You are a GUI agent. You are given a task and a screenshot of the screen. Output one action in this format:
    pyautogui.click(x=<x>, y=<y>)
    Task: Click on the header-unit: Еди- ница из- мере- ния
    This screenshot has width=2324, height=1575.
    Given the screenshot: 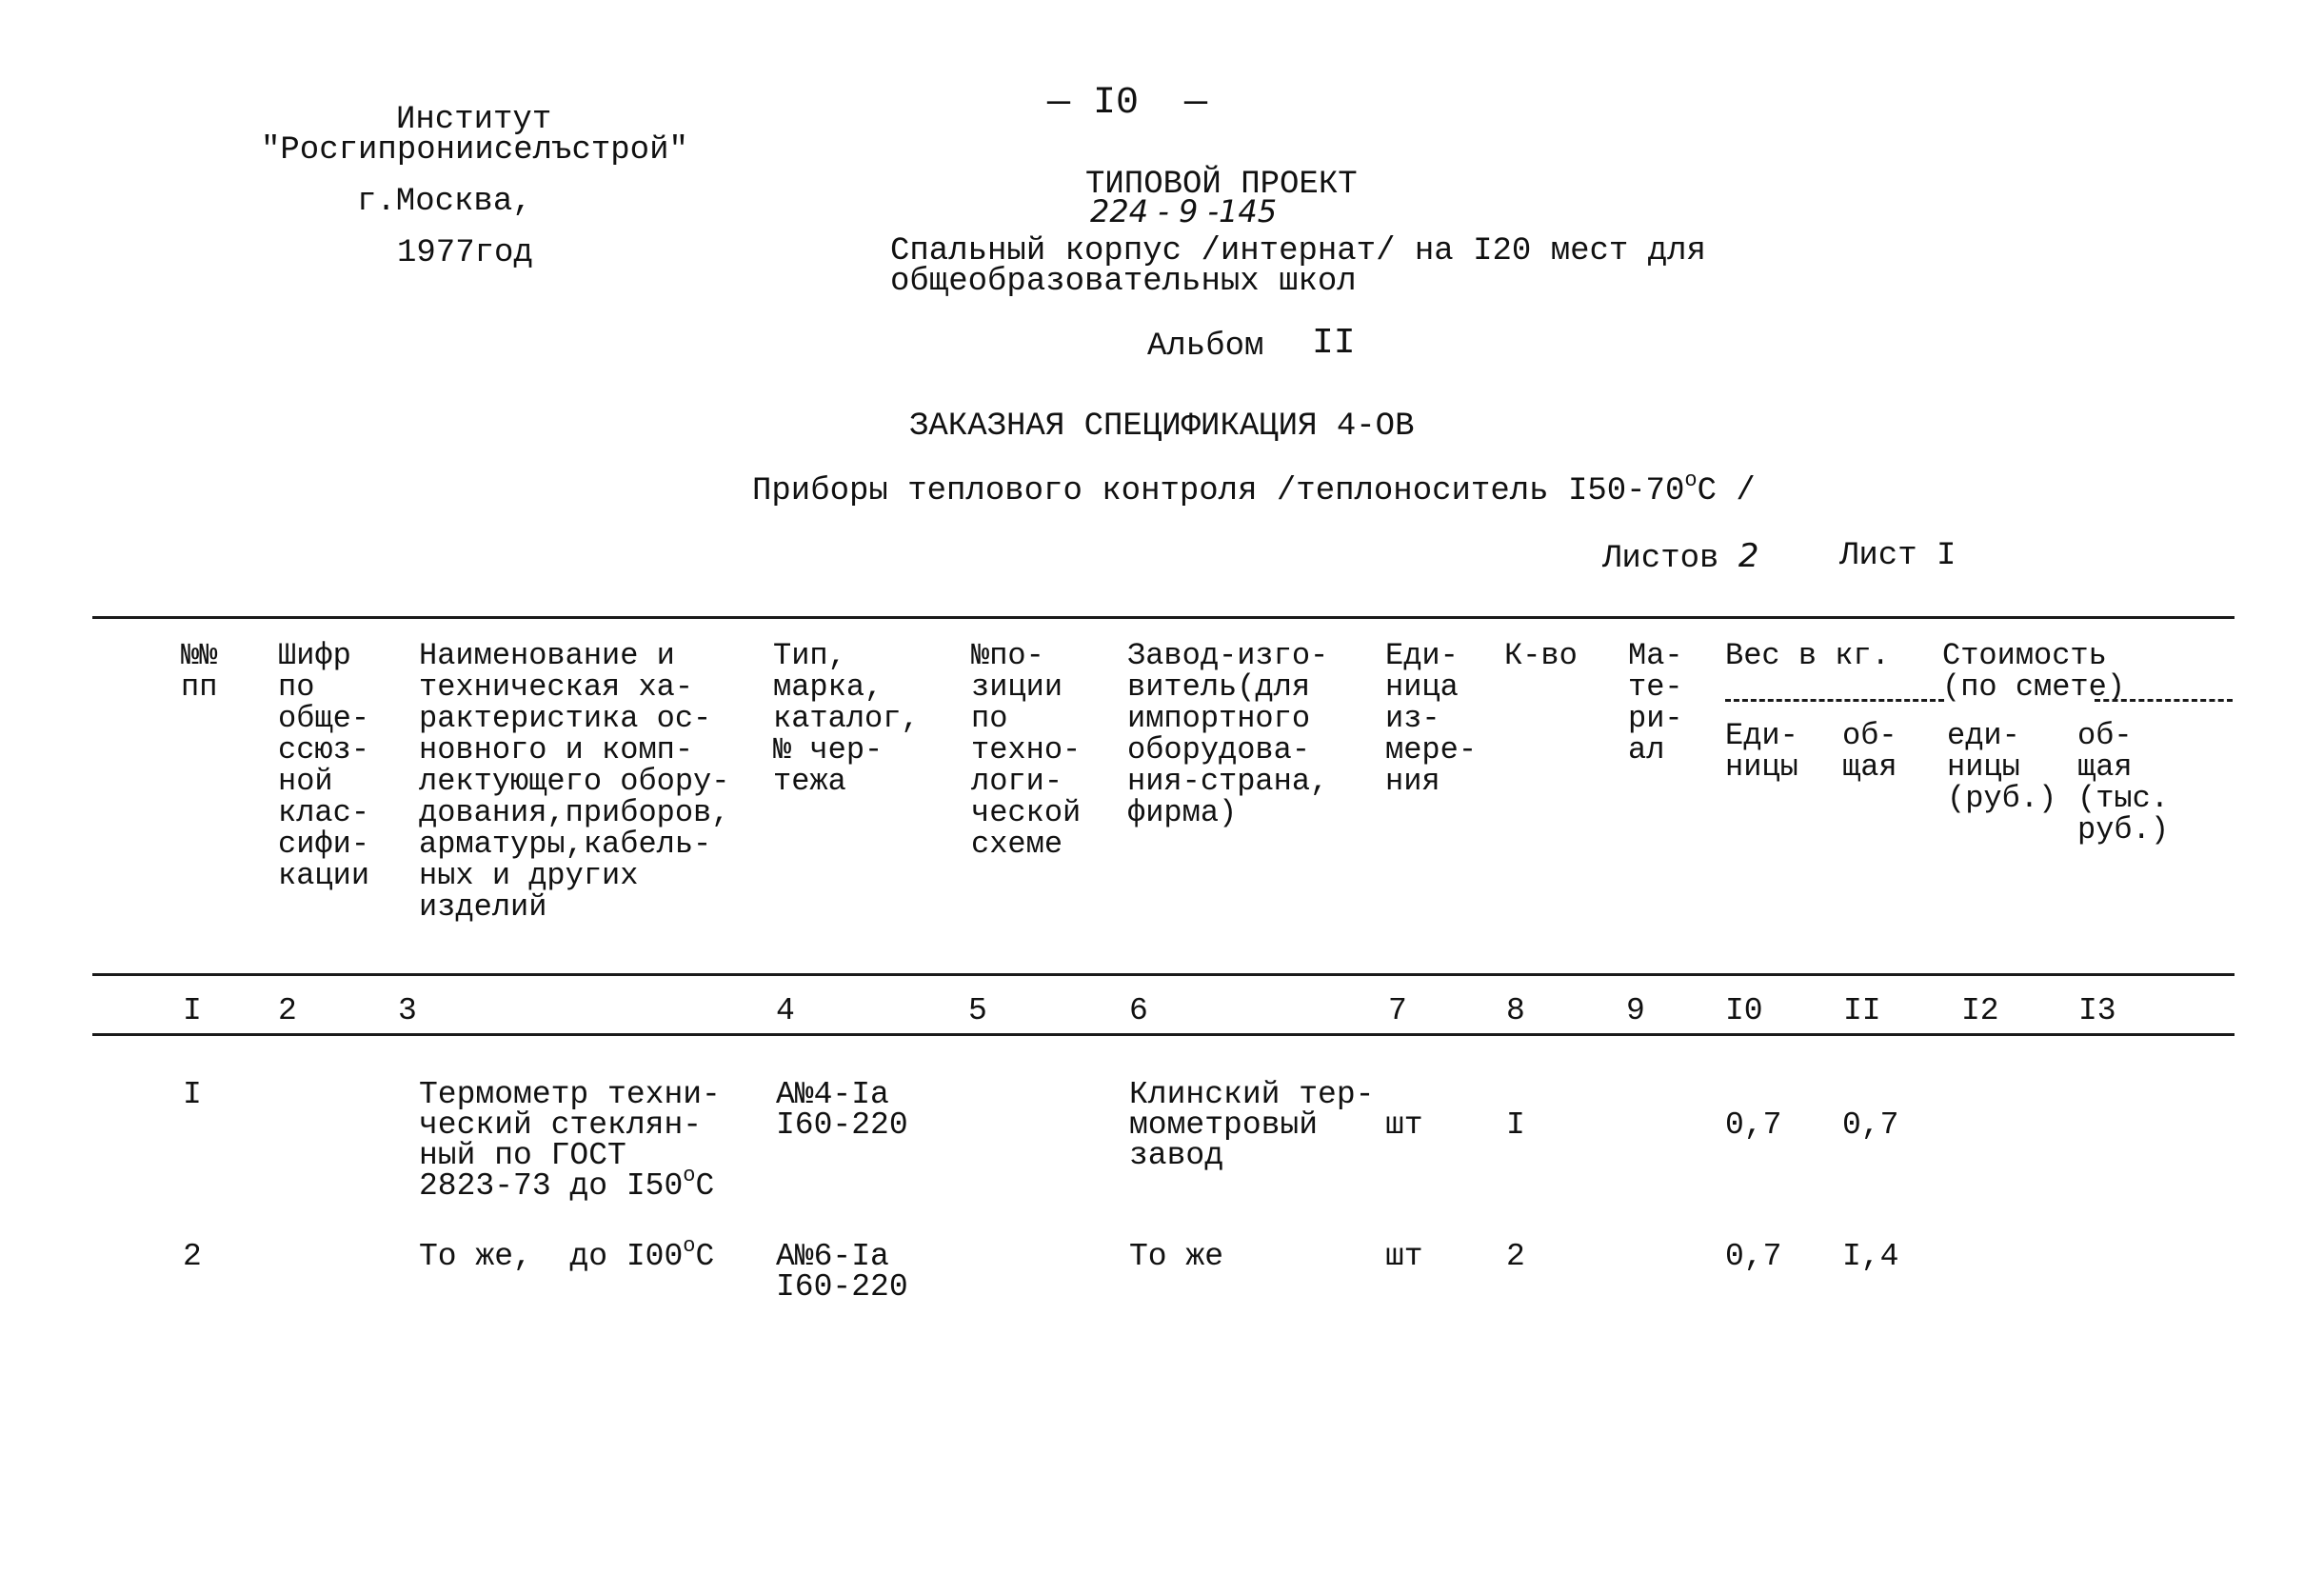 What is the action you would take?
    pyautogui.click(x=1431, y=718)
    